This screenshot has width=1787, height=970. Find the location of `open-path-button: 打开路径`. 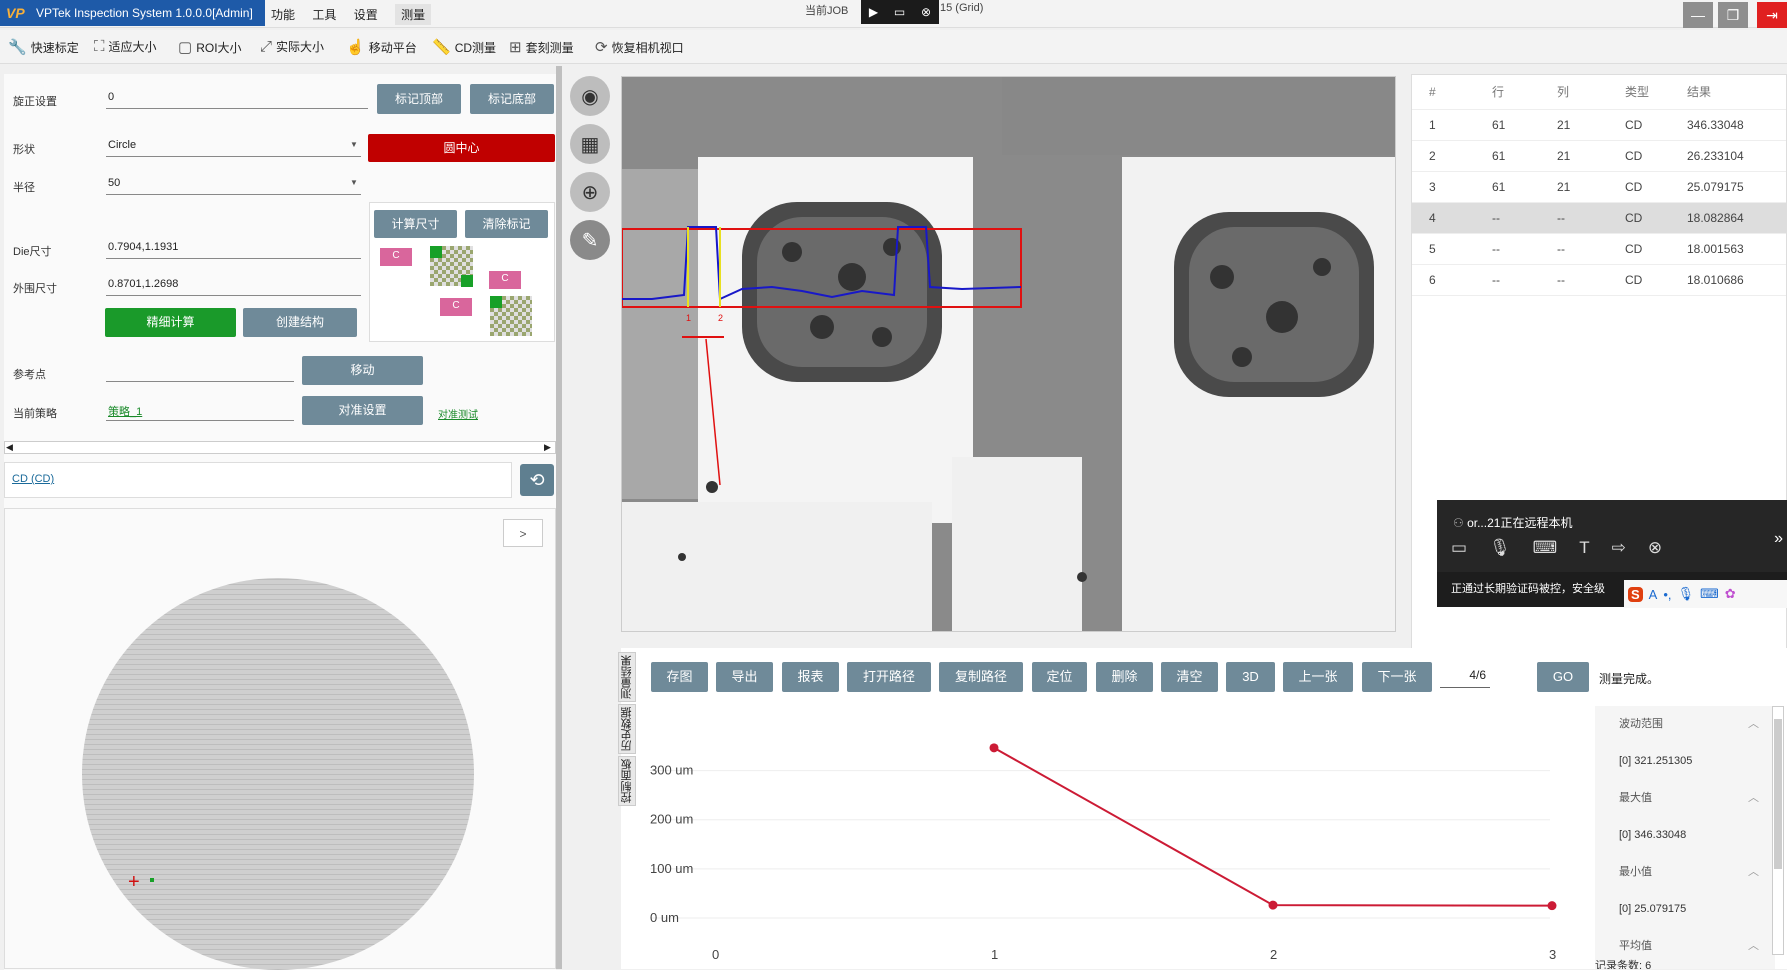

open-path-button: 打开路径 is located at coordinates (889, 677).